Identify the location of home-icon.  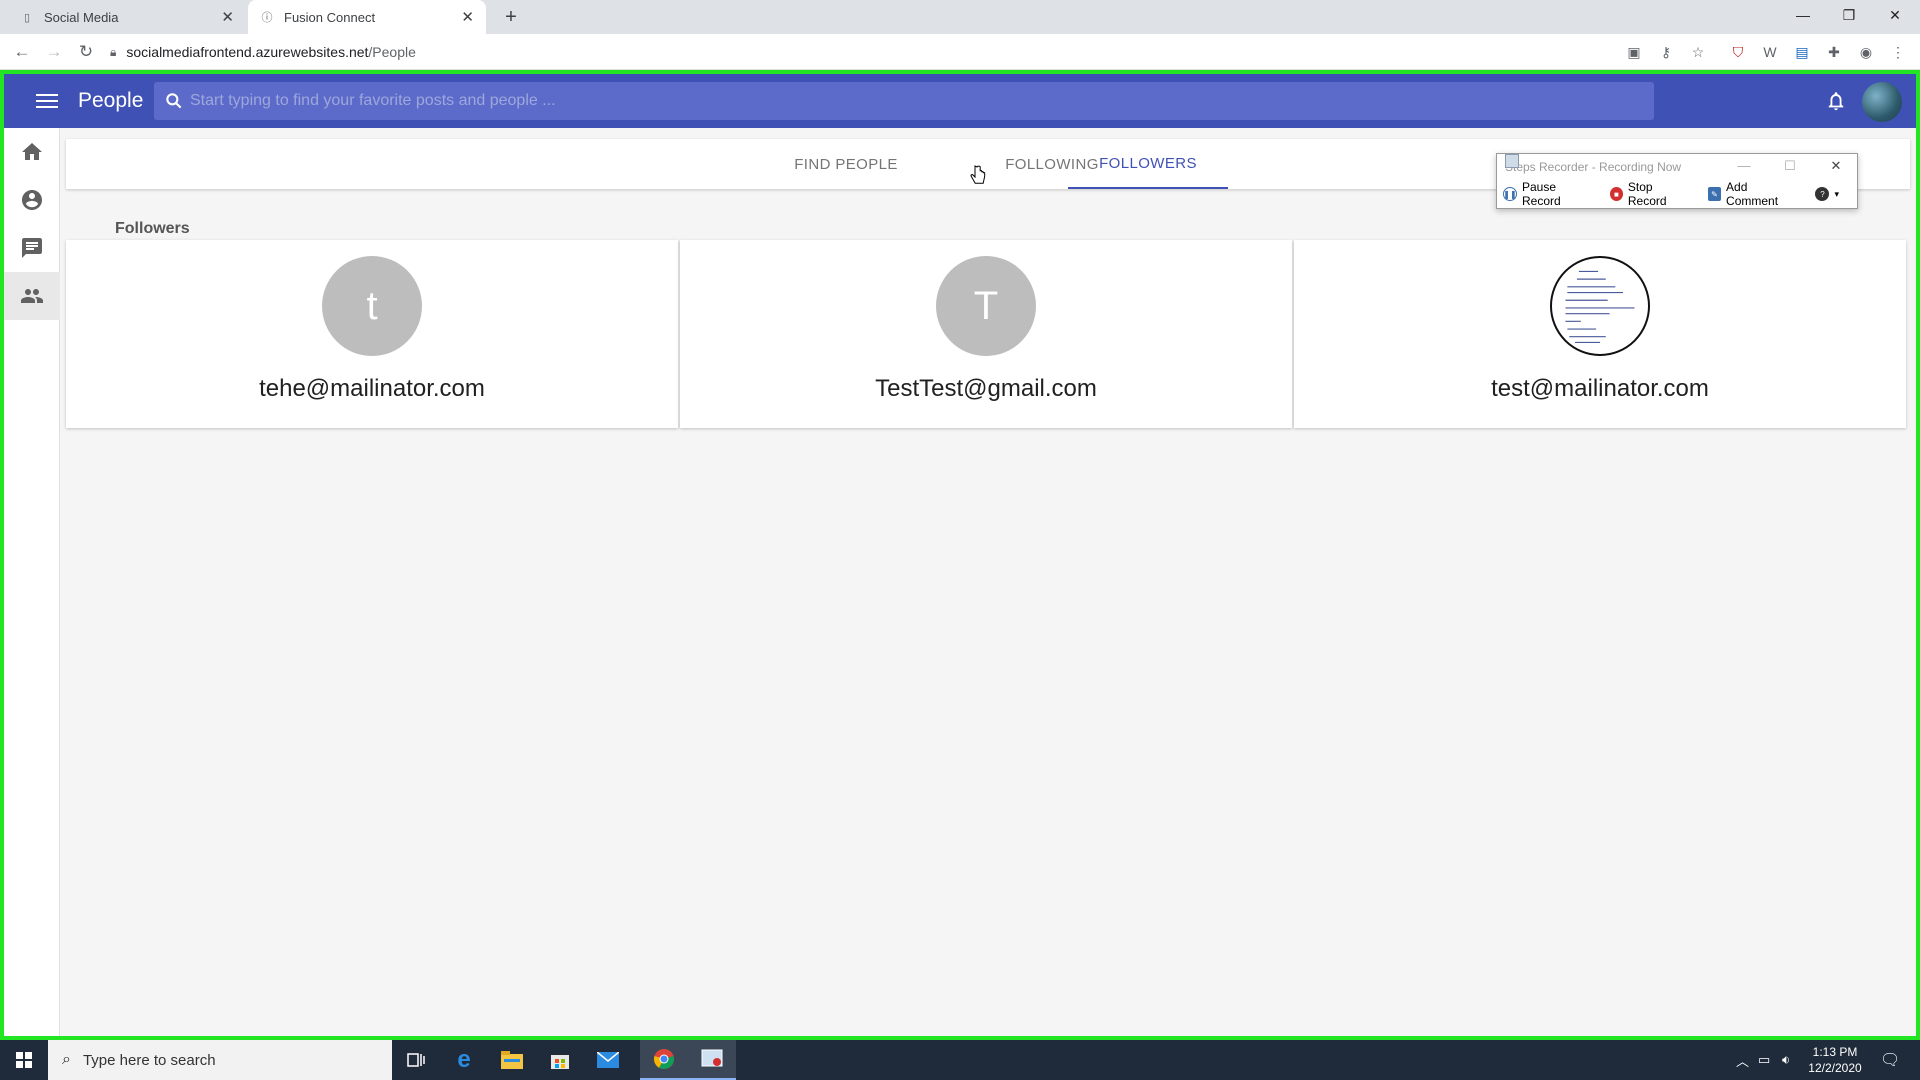
(32, 151).